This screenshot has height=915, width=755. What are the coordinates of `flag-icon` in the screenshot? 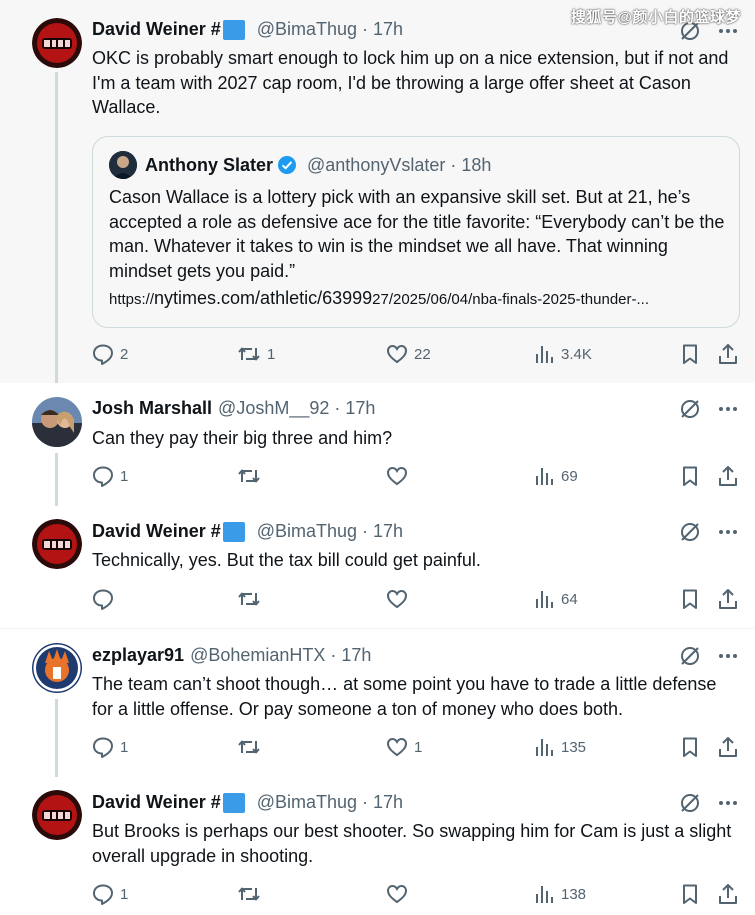 It's located at (233, 802).